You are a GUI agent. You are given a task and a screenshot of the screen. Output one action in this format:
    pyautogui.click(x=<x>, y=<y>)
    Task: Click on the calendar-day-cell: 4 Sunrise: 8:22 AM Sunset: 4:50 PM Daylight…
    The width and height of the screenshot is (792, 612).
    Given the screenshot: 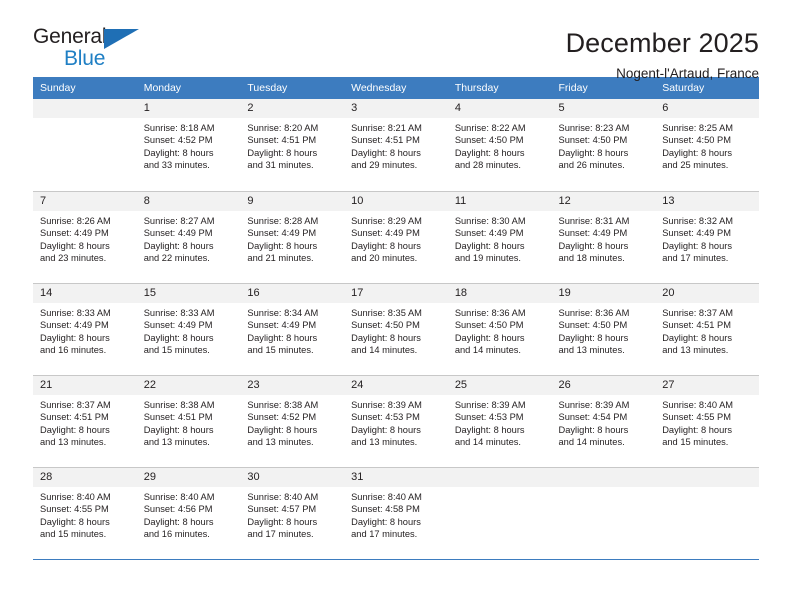 What is the action you would take?
    pyautogui.click(x=499, y=145)
    